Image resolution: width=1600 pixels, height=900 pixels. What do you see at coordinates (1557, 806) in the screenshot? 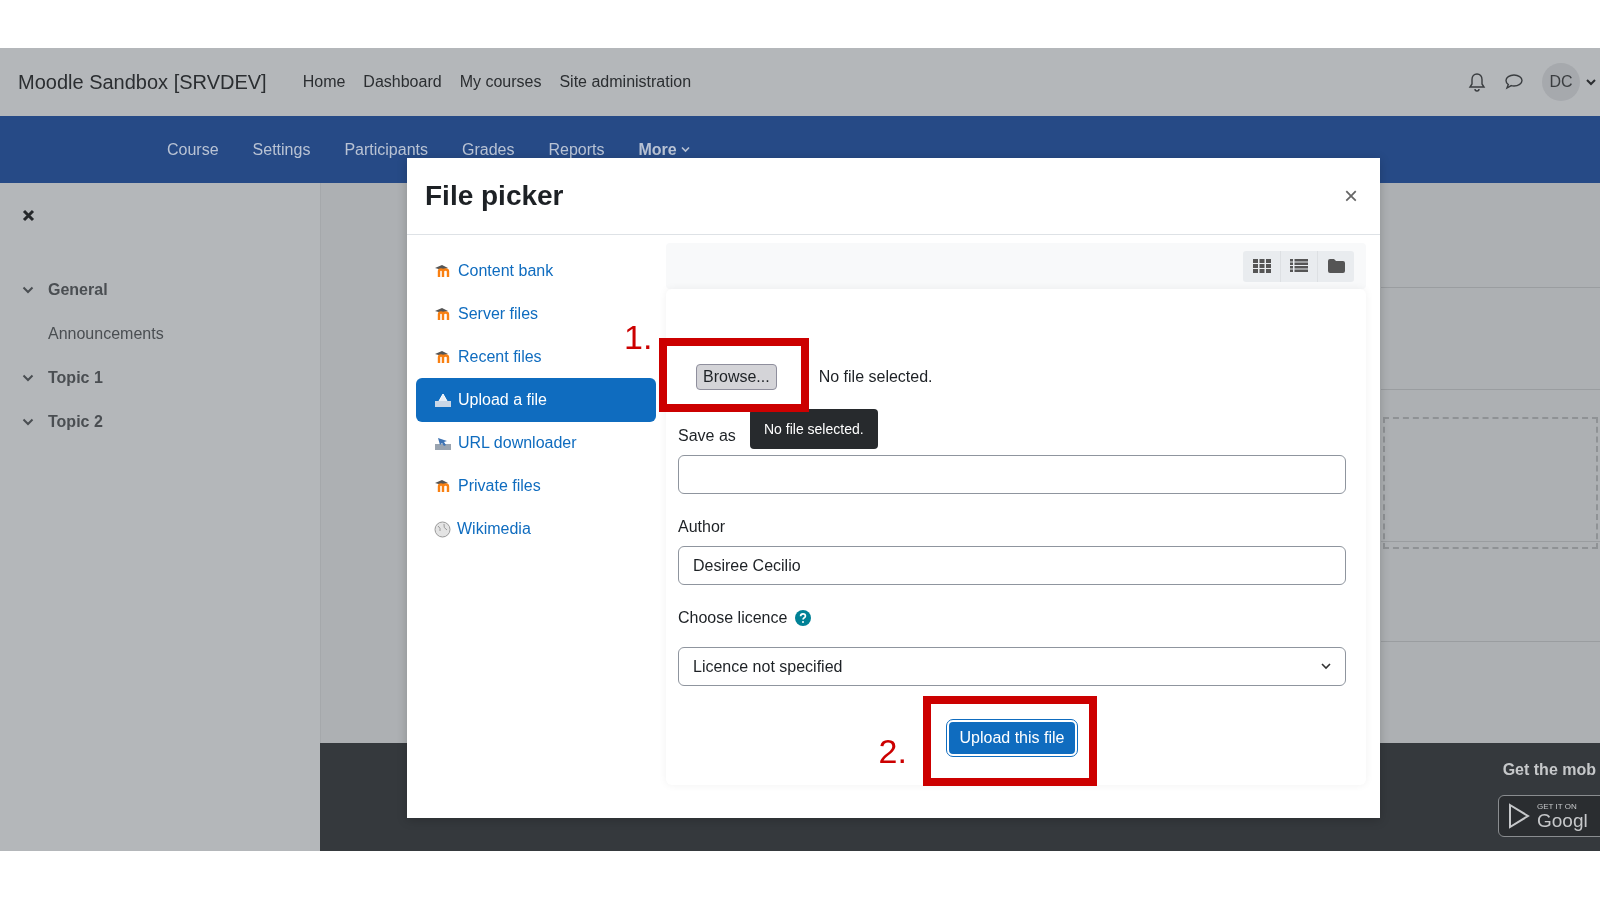
I see `badge-caption: GET IT ON` at bounding box center [1557, 806].